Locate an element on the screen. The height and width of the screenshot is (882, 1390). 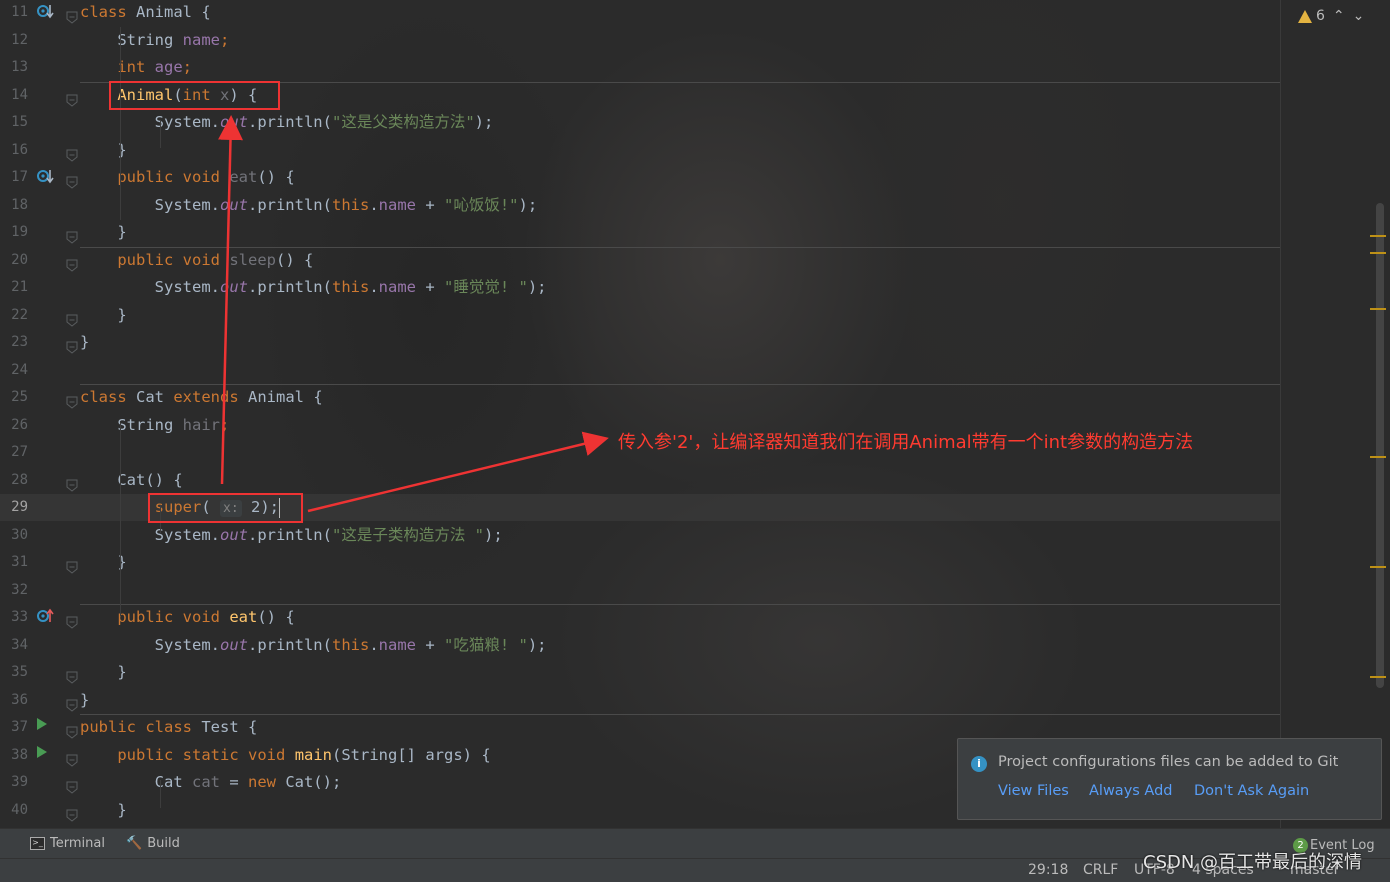
code-token: Cat is located at coordinates (150, 397).